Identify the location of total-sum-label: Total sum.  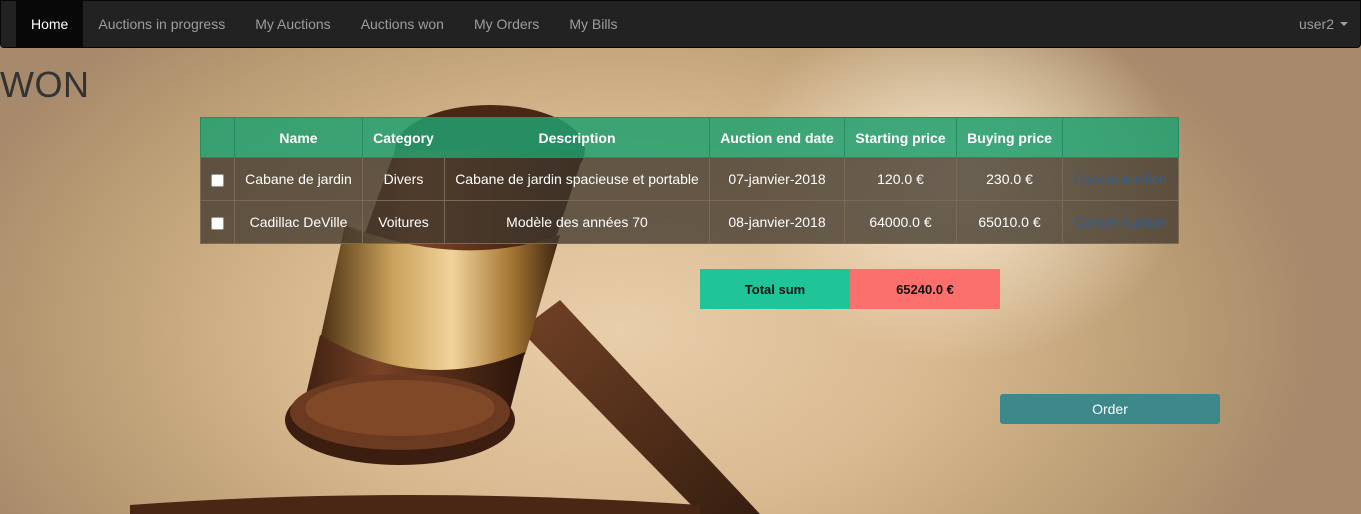
(775, 289).